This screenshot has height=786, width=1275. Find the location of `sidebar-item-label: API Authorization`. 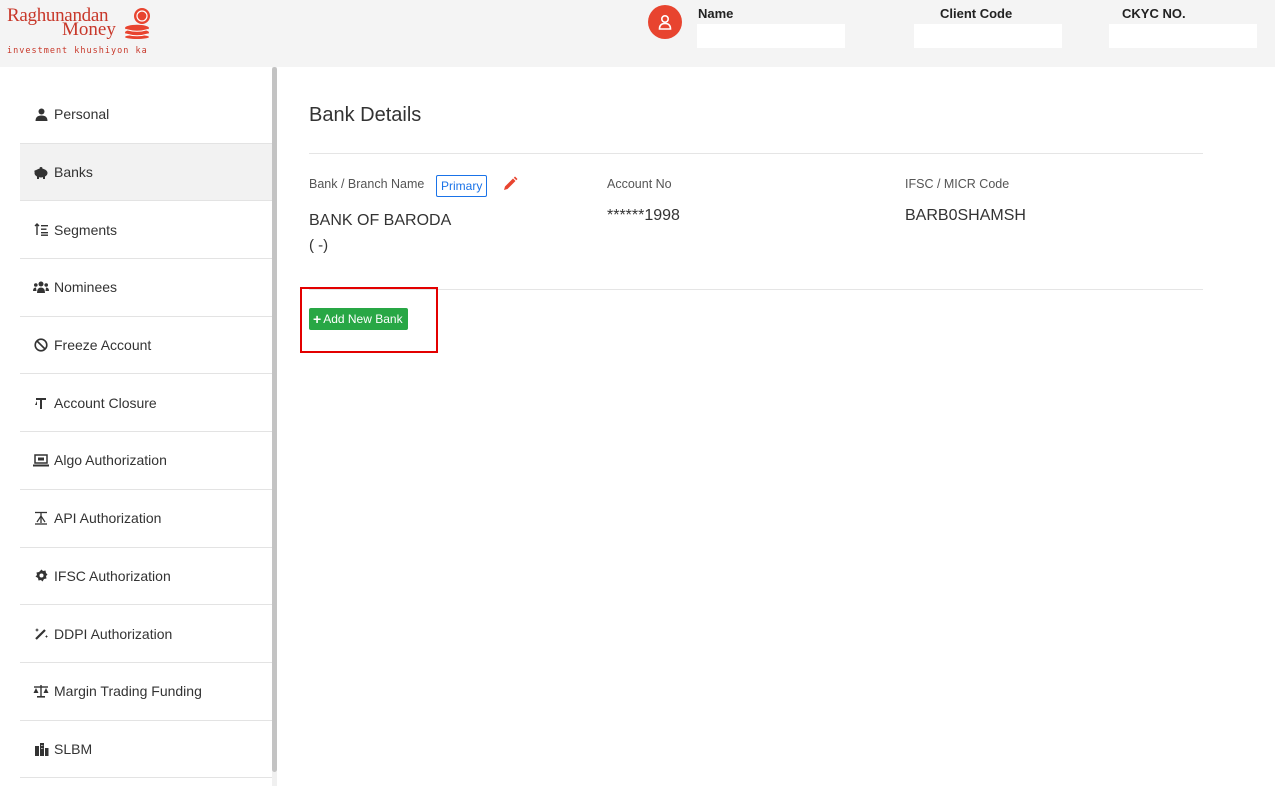

sidebar-item-label: API Authorization is located at coordinates (108, 518).